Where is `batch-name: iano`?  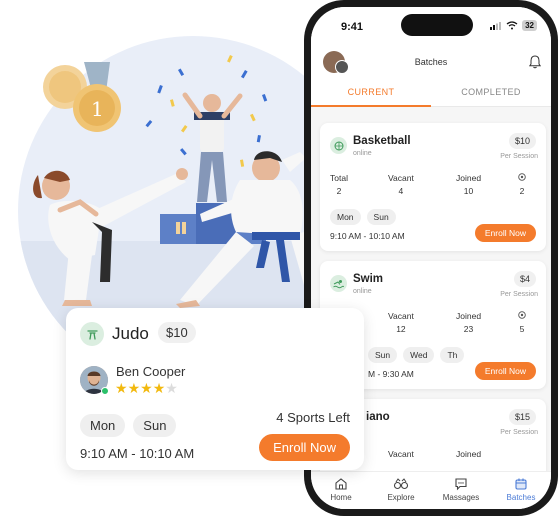 batch-name: iano is located at coordinates (378, 417).